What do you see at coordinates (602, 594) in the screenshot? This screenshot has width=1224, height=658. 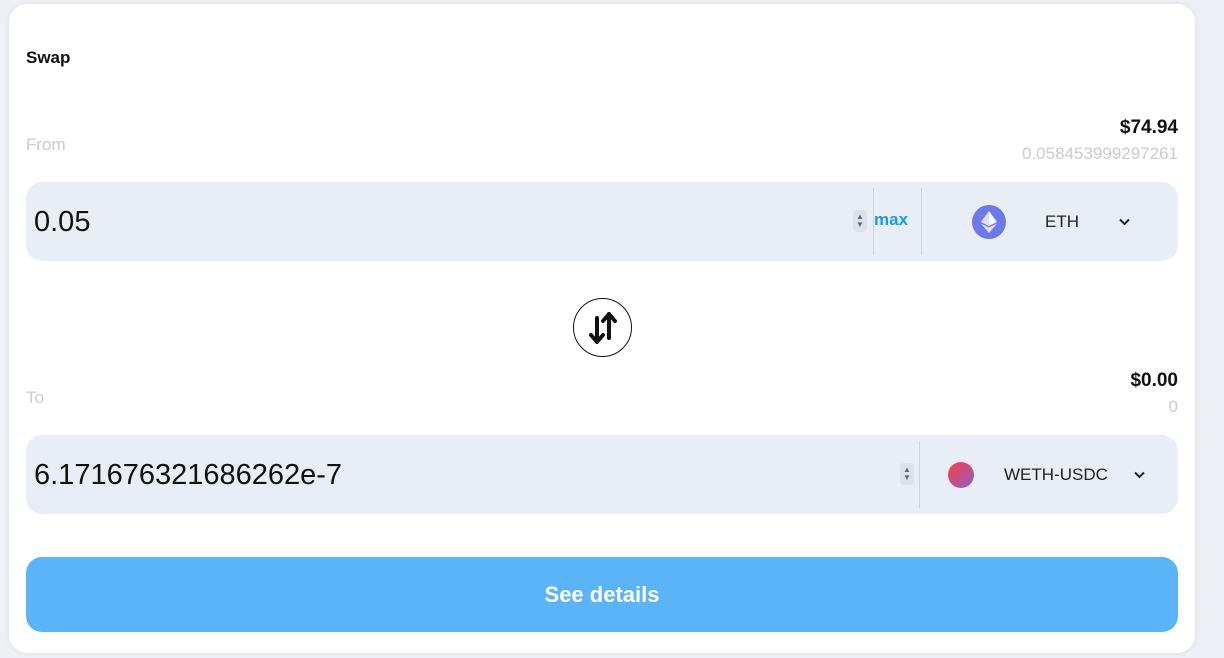 I see `see-details-button: See details` at bounding box center [602, 594].